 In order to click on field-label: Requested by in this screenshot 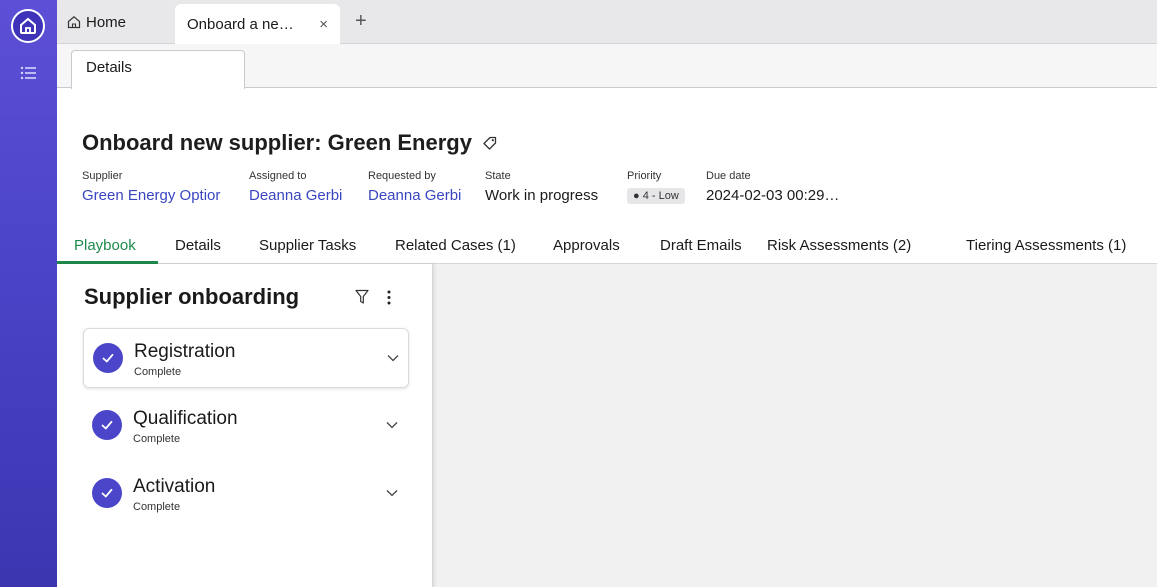, I will do `click(402, 176)`.